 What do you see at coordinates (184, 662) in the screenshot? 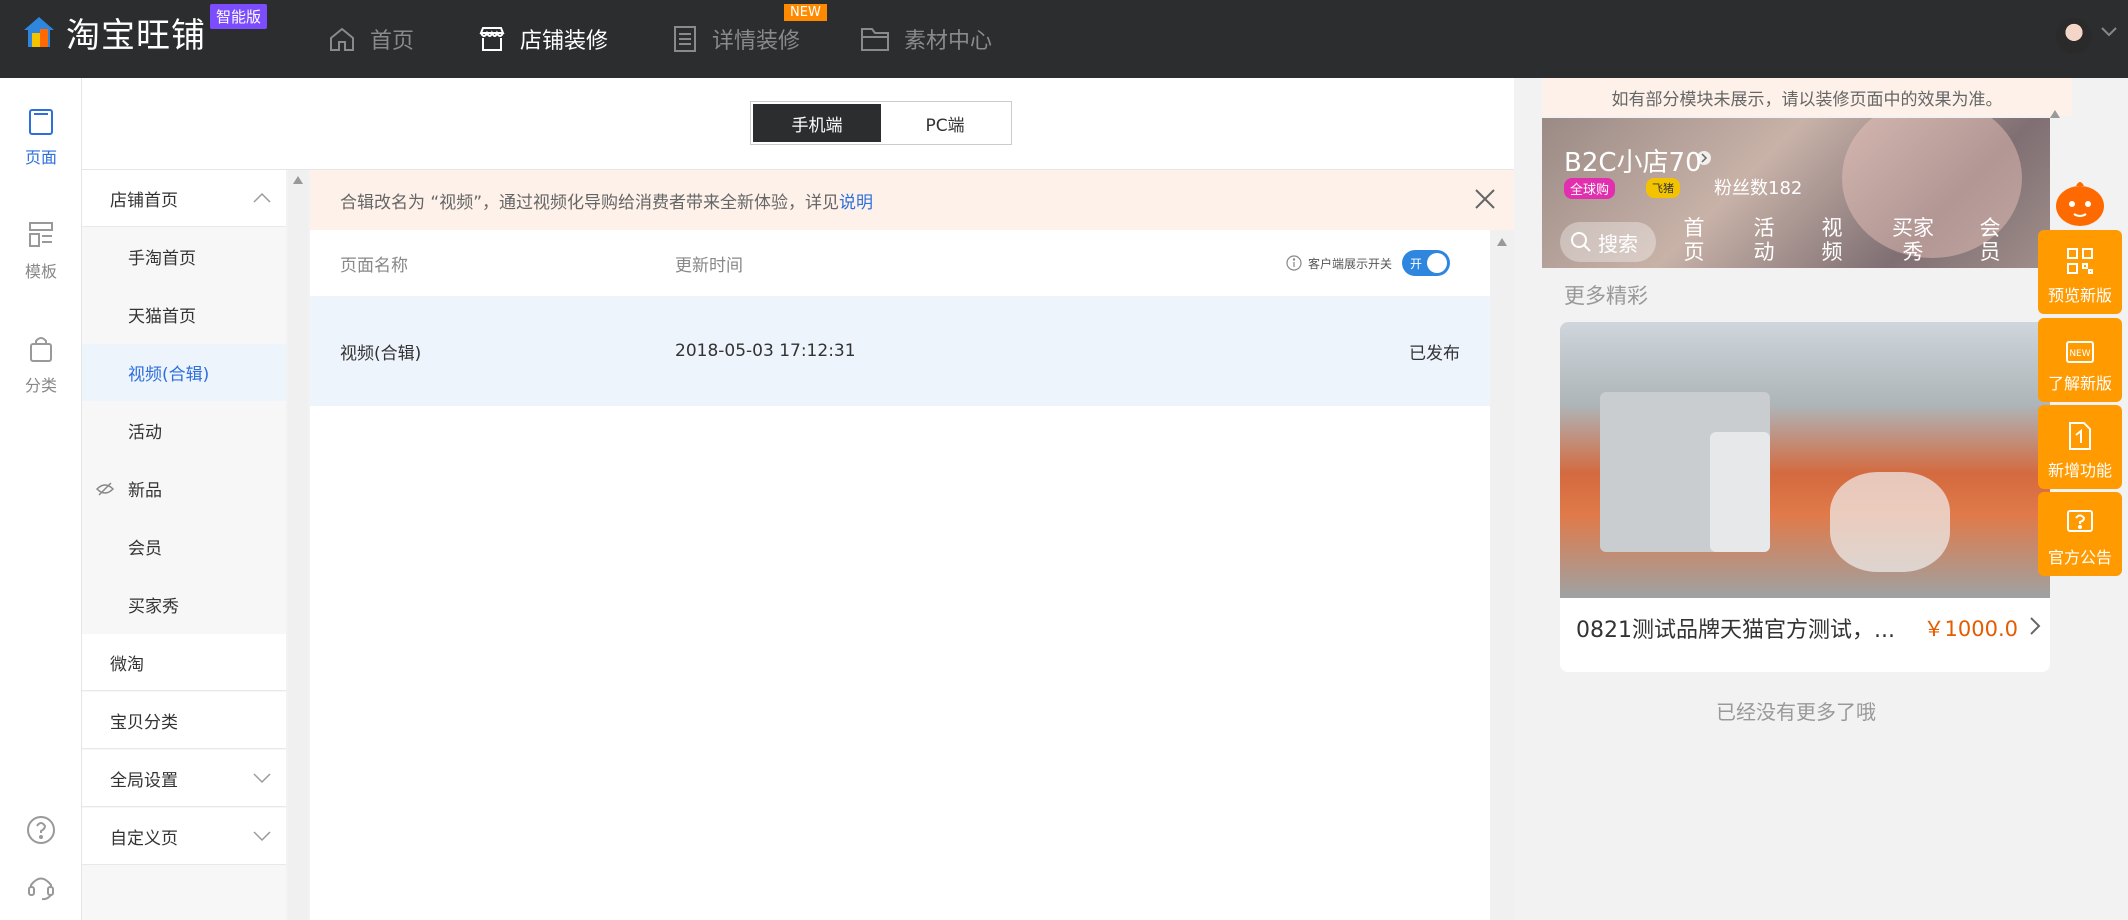
I see `tree-item-weitao: 微淘` at bounding box center [184, 662].